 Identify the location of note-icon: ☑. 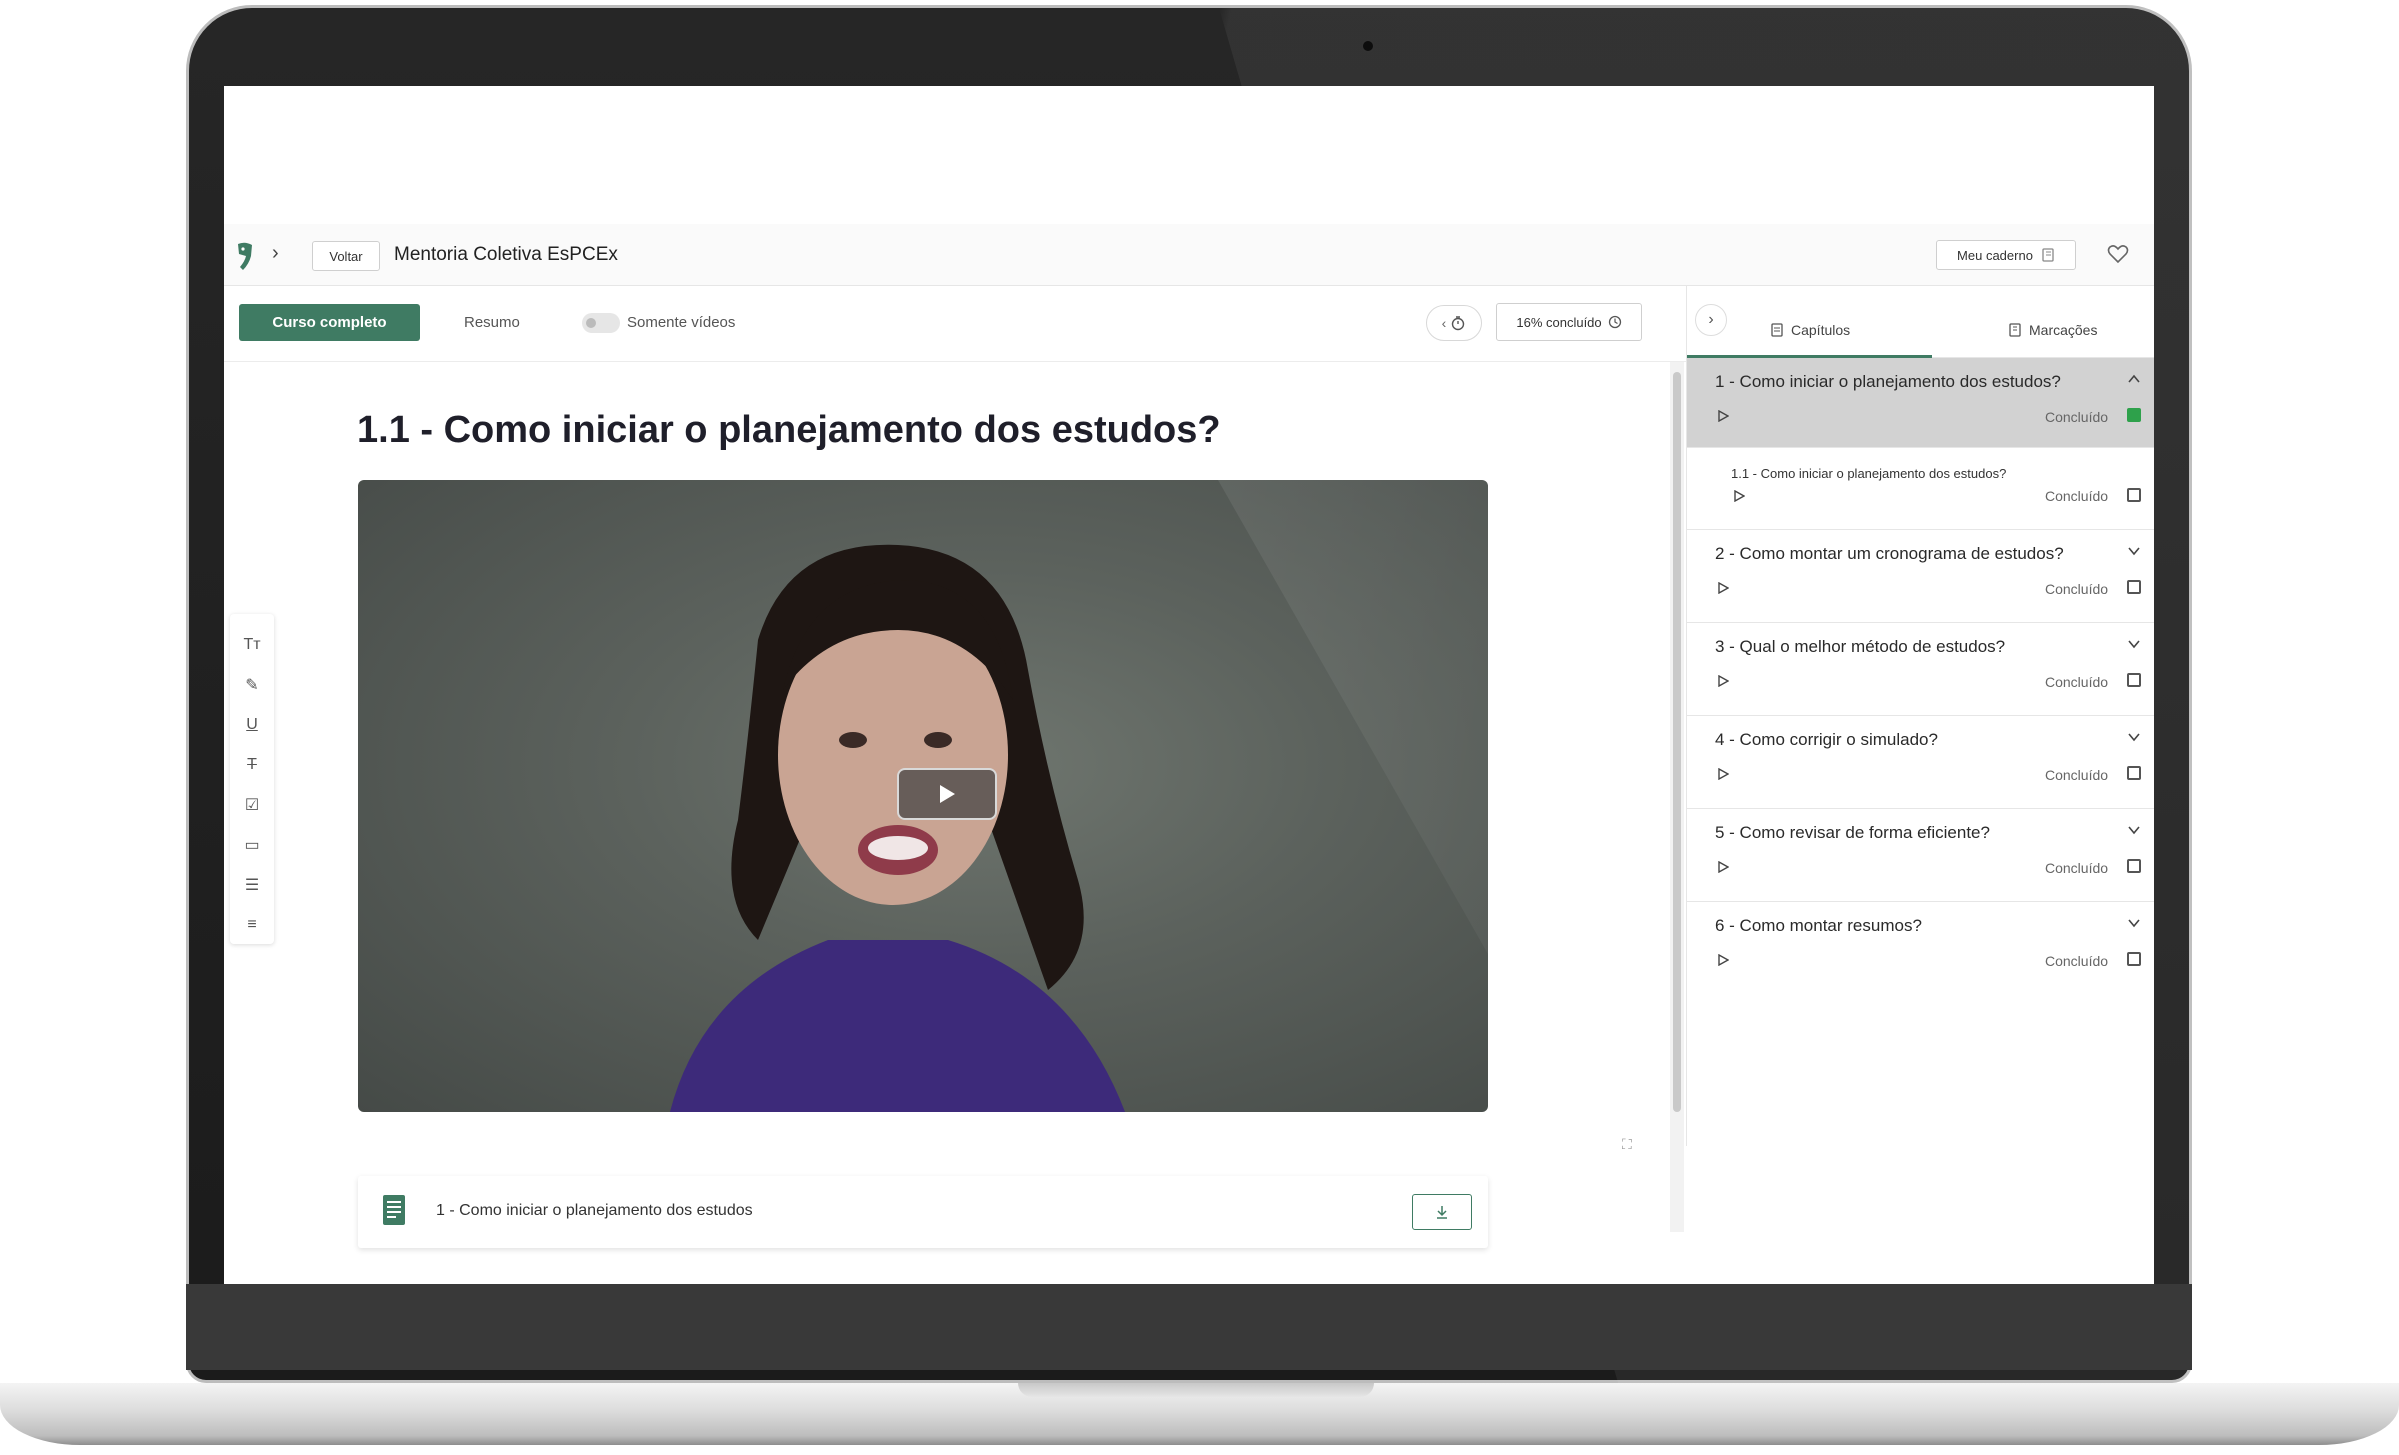
(252, 805).